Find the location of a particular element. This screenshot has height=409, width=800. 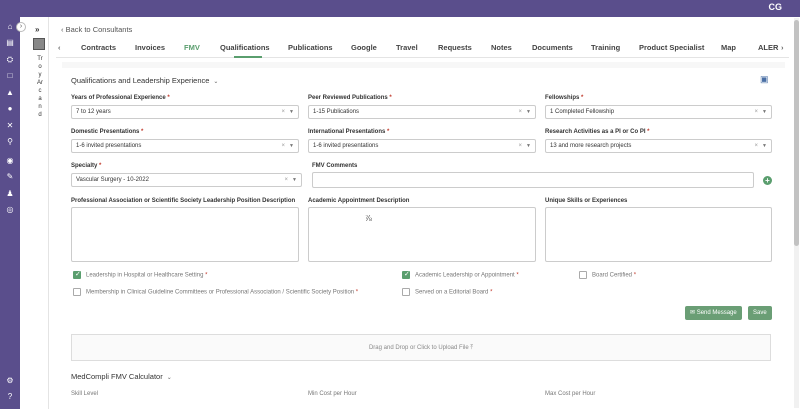

membership-committees-checkbox is located at coordinates (77, 292).